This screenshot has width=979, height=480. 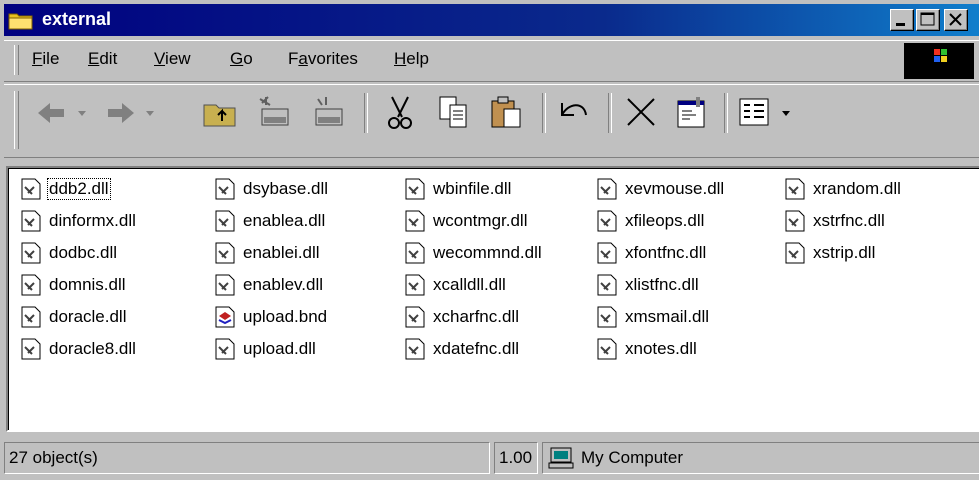 I want to click on zone-label: My Computer, so click(x=632, y=457).